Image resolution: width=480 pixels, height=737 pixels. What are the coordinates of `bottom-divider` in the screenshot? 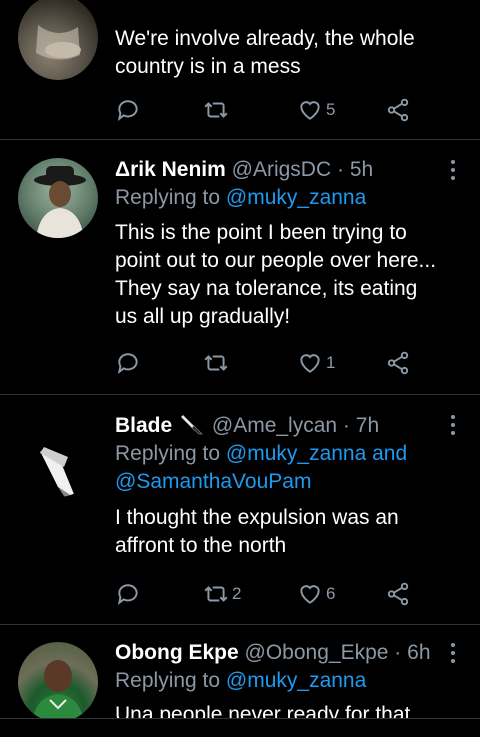 It's located at (240, 718).